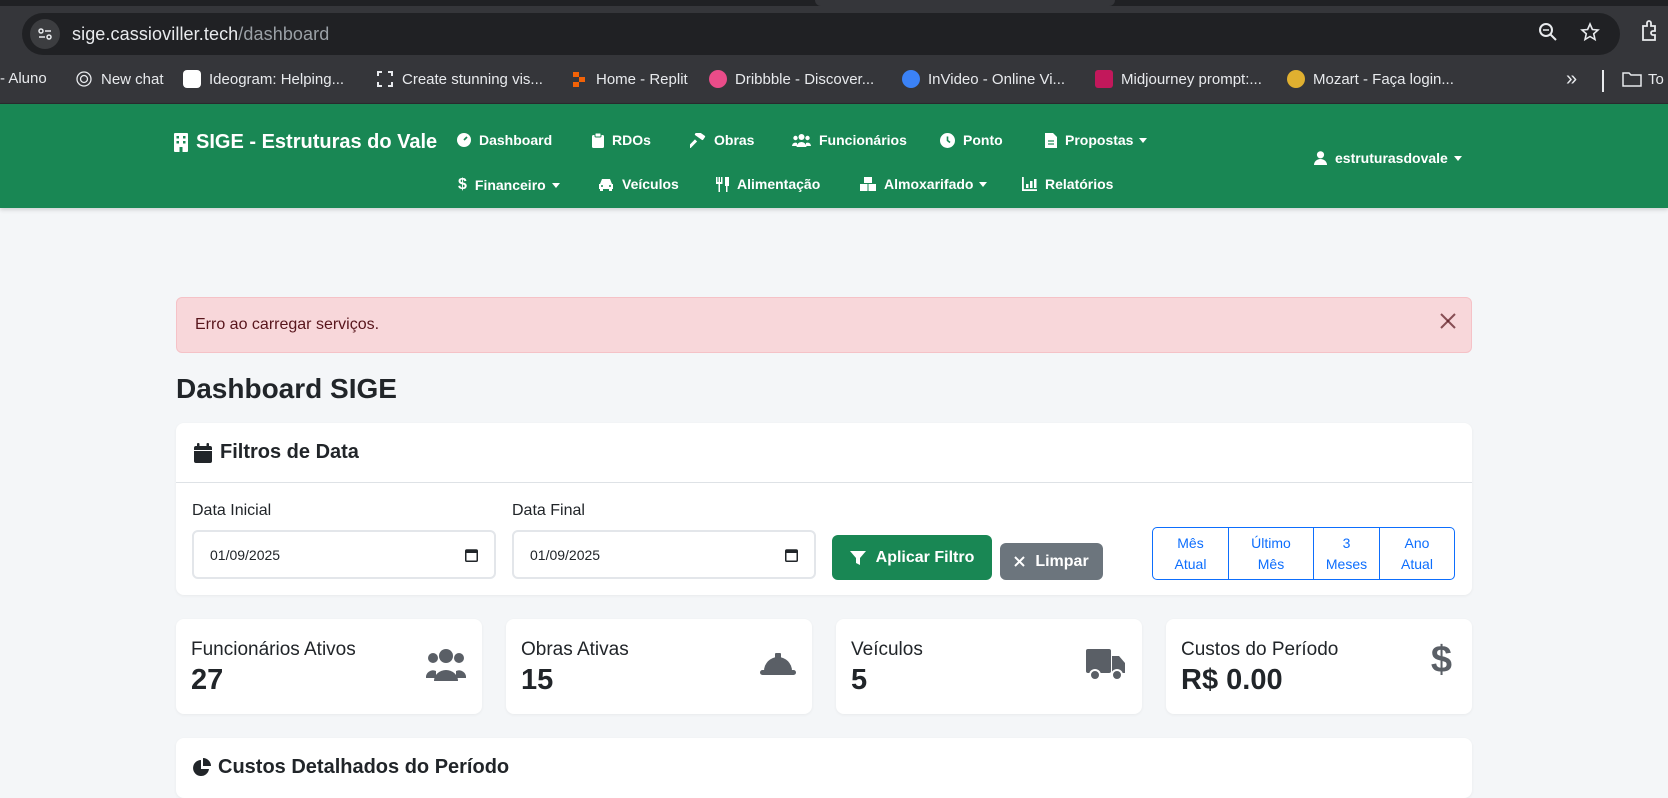 The image size is (1668, 798). Describe the element at coordinates (289, 452) in the screenshot. I see `filter-card-title: Filtros de Data` at that location.